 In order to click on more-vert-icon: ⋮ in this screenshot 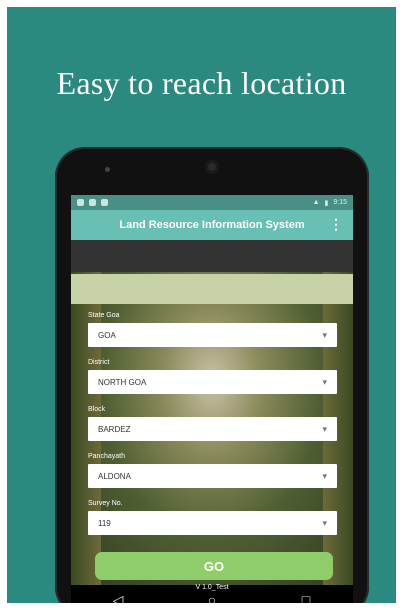, I will do `click(336, 224)`.